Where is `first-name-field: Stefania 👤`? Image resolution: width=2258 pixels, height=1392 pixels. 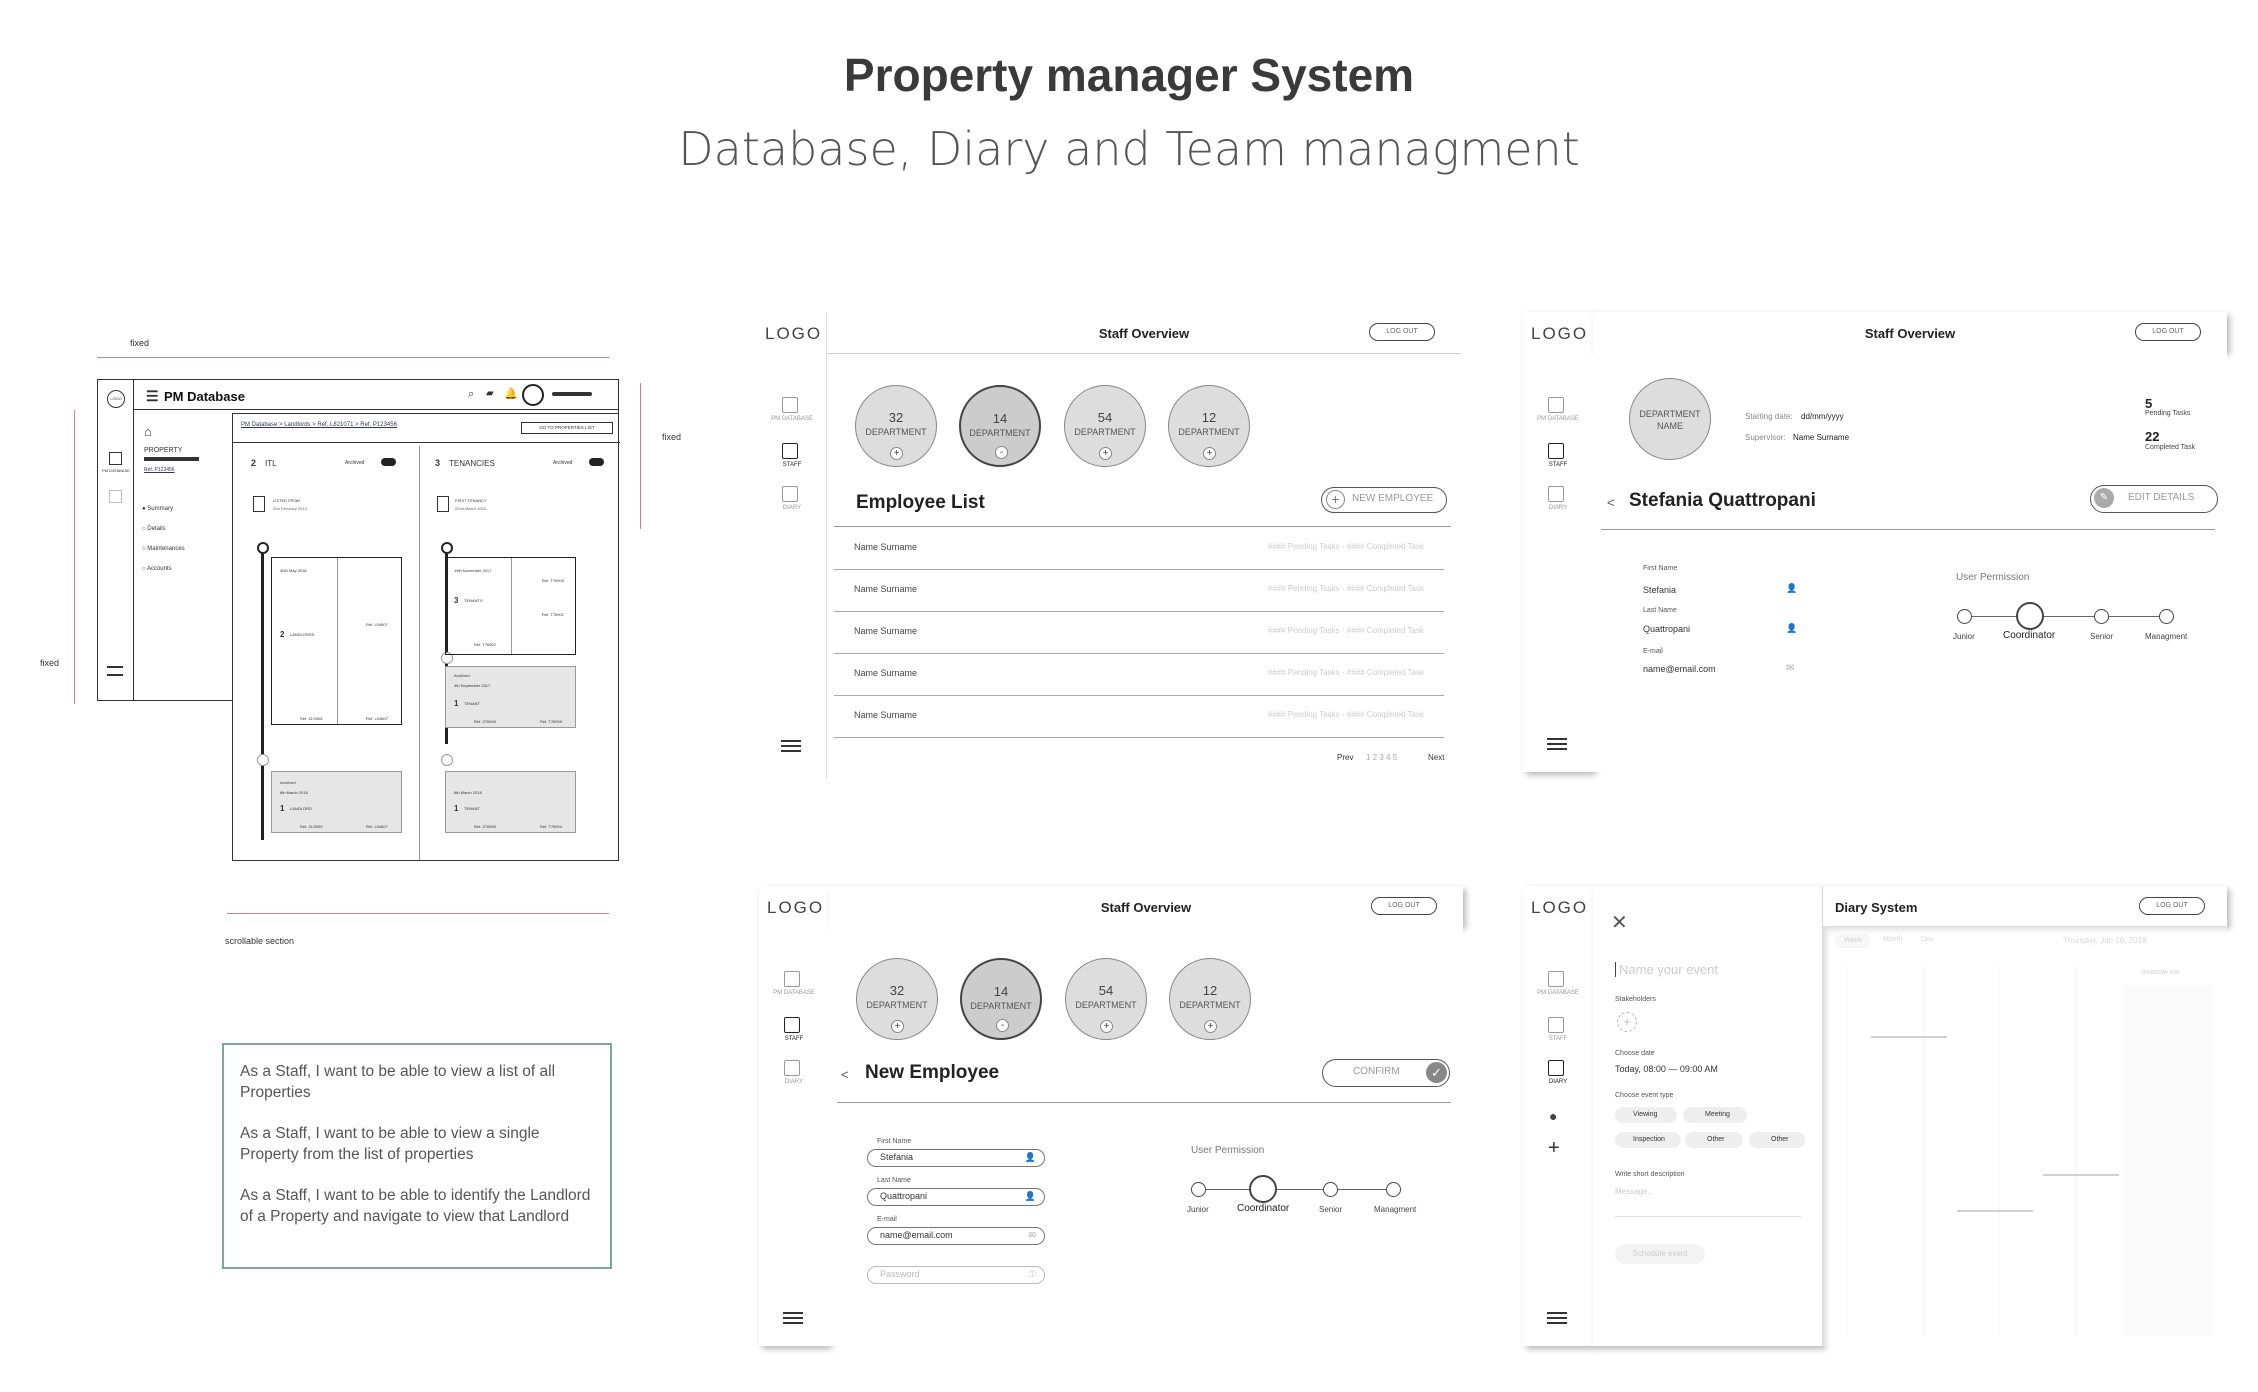 first-name-field: Stefania 👤 is located at coordinates (956, 1158).